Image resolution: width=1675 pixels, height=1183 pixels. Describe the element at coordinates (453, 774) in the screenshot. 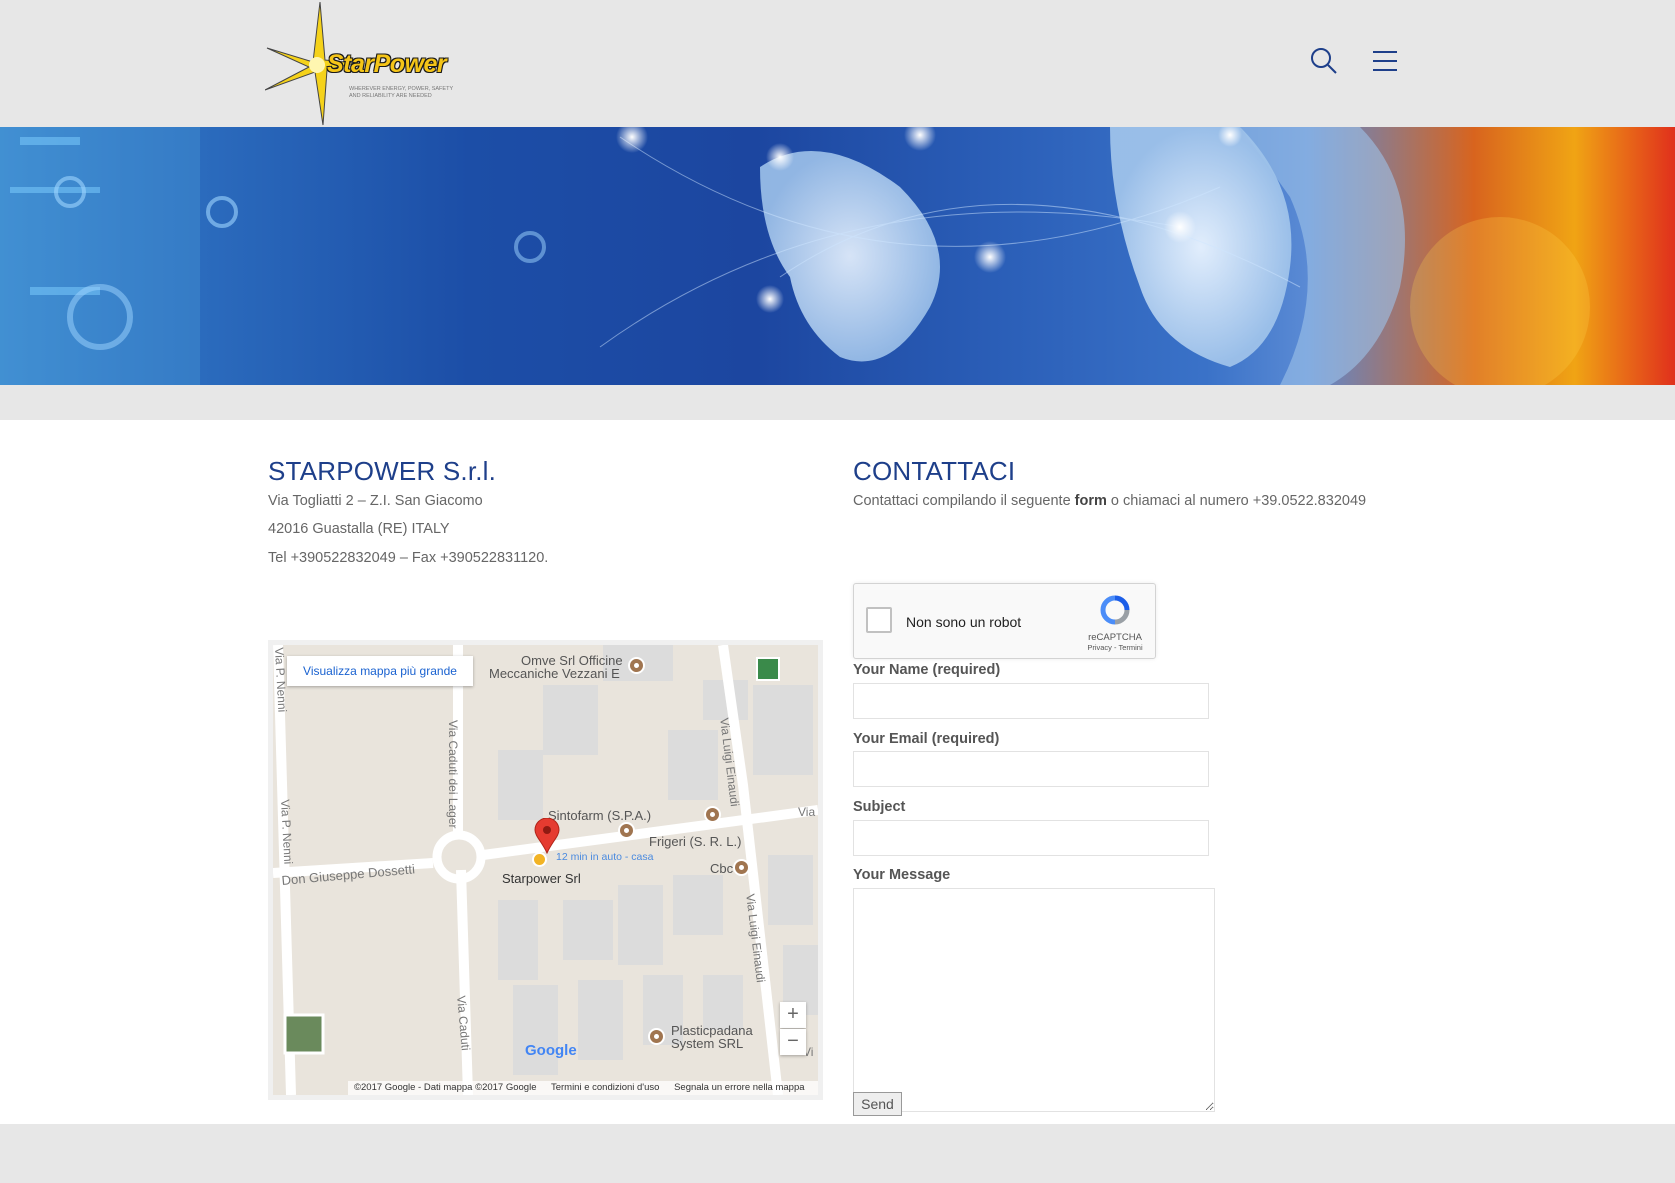

I see `map-label-caduti-lager: Via Caduti dei Lager` at that location.